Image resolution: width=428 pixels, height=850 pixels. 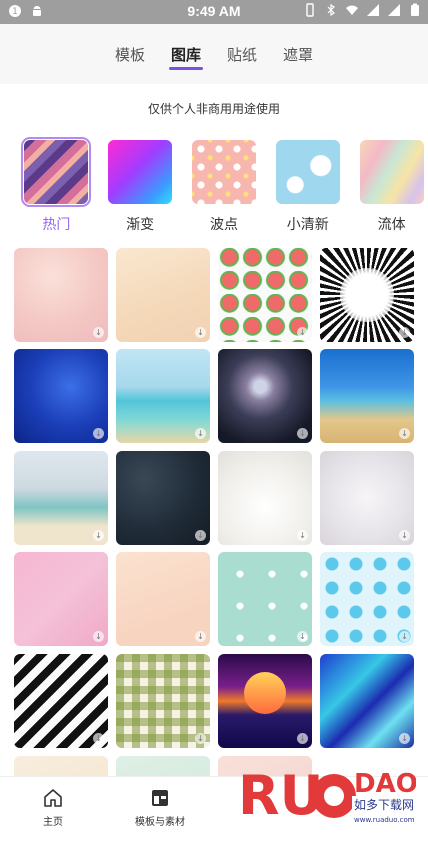 I want to click on category-label: 小清新, so click(x=307, y=225).